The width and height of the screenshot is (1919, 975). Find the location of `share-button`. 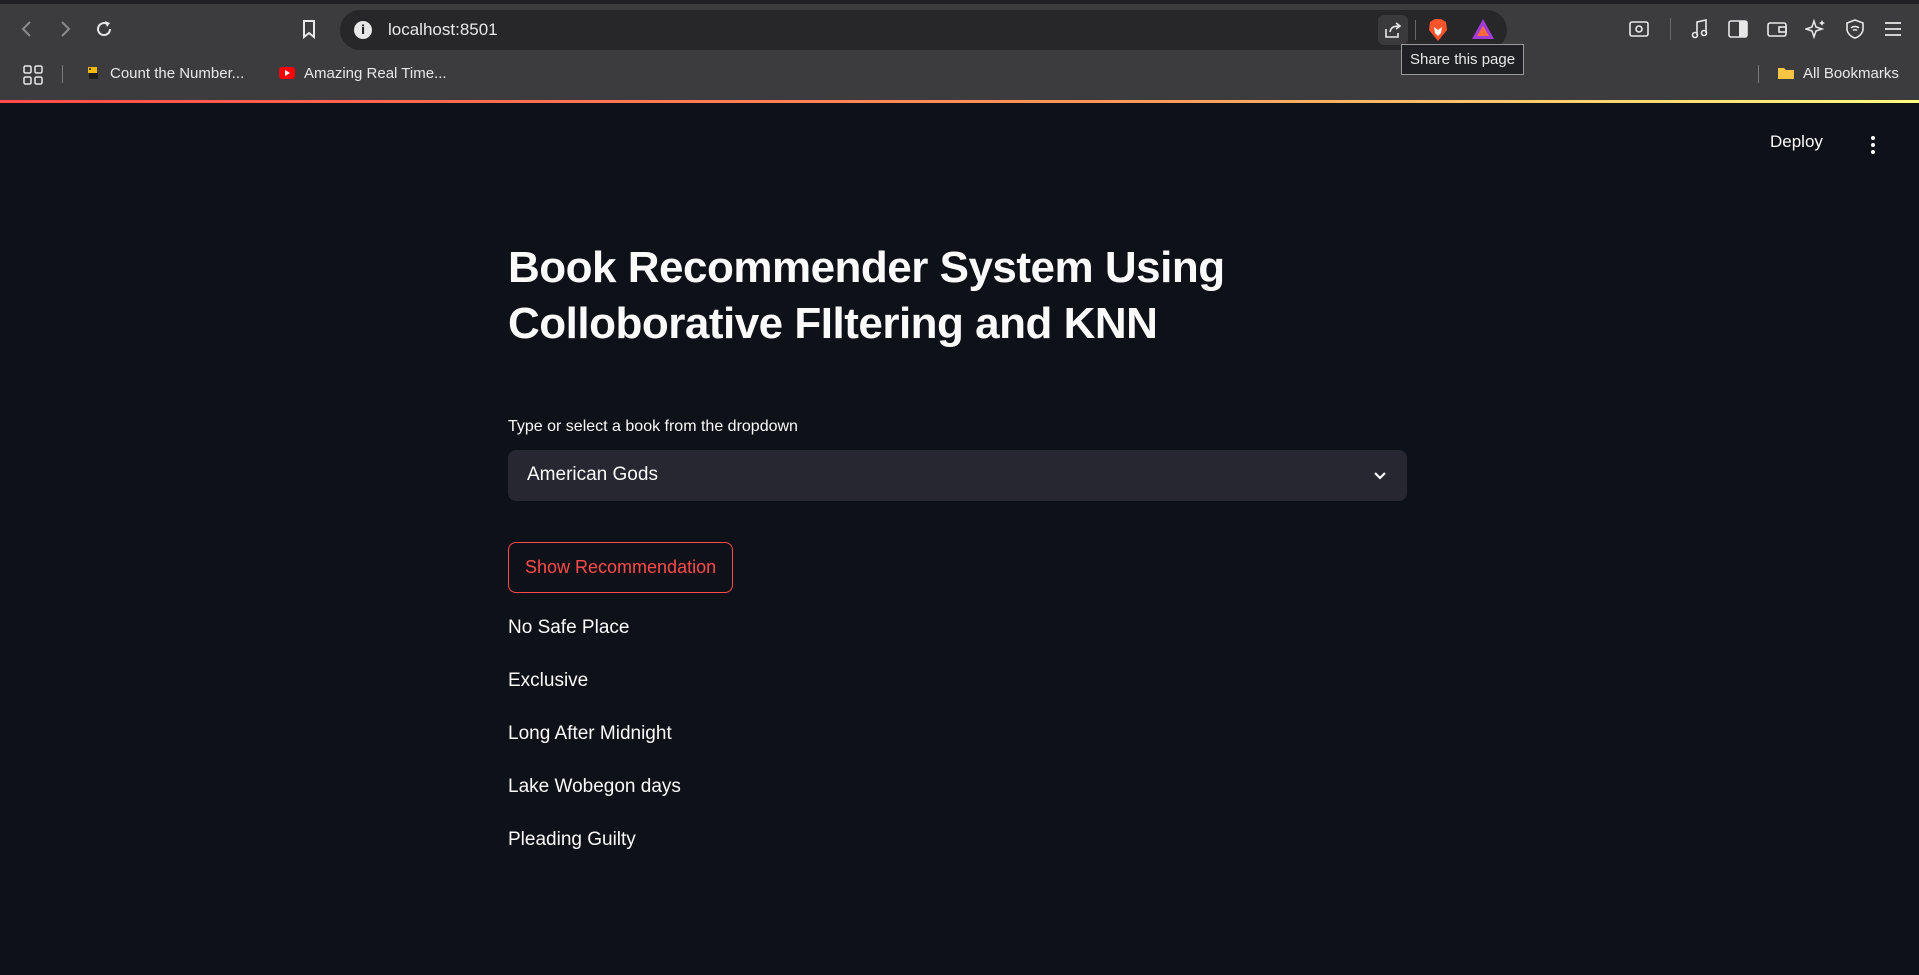

share-button is located at coordinates (1393, 30).